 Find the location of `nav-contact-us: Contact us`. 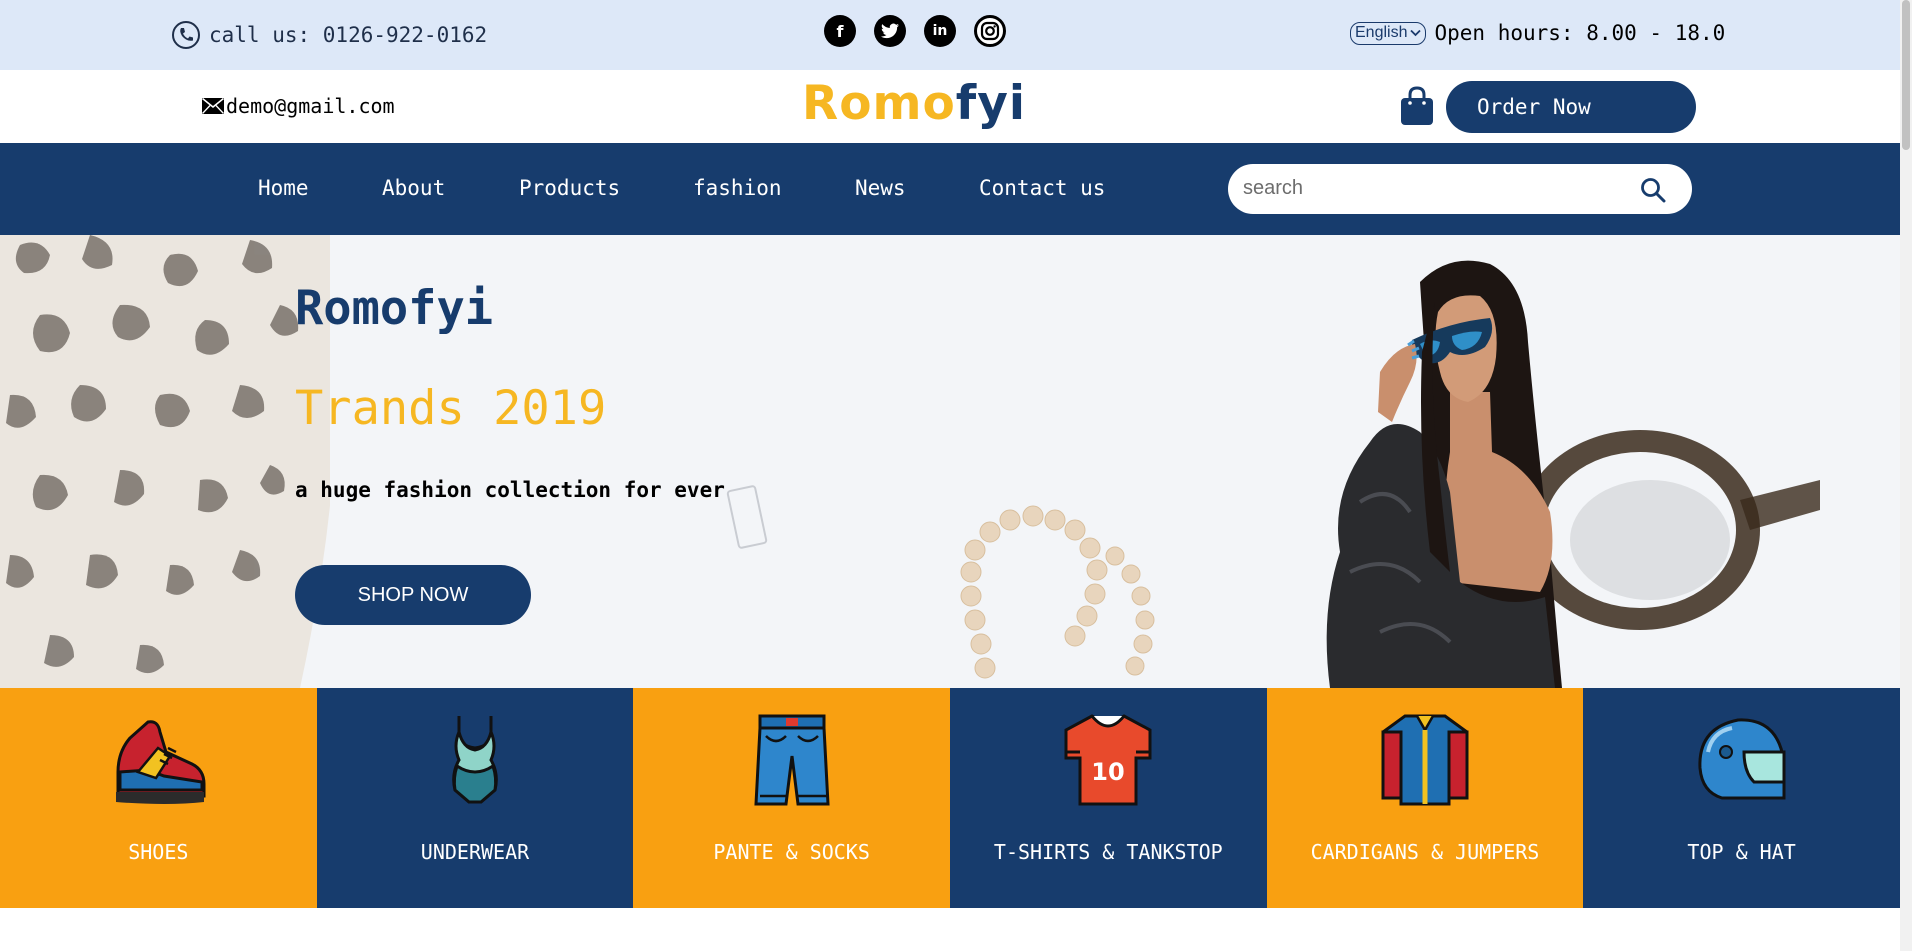

nav-contact-us: Contact us is located at coordinates (1042, 188).